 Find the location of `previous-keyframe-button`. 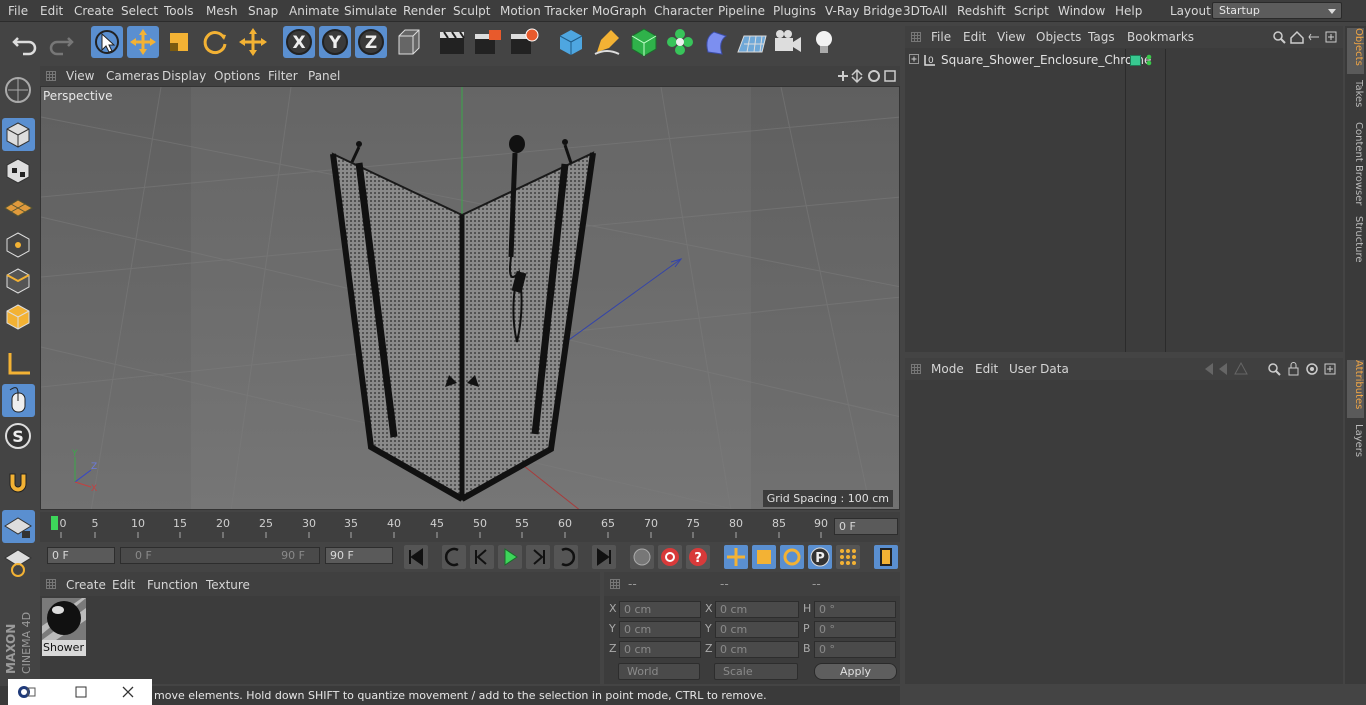

previous-keyframe-button is located at coordinates (454, 557).